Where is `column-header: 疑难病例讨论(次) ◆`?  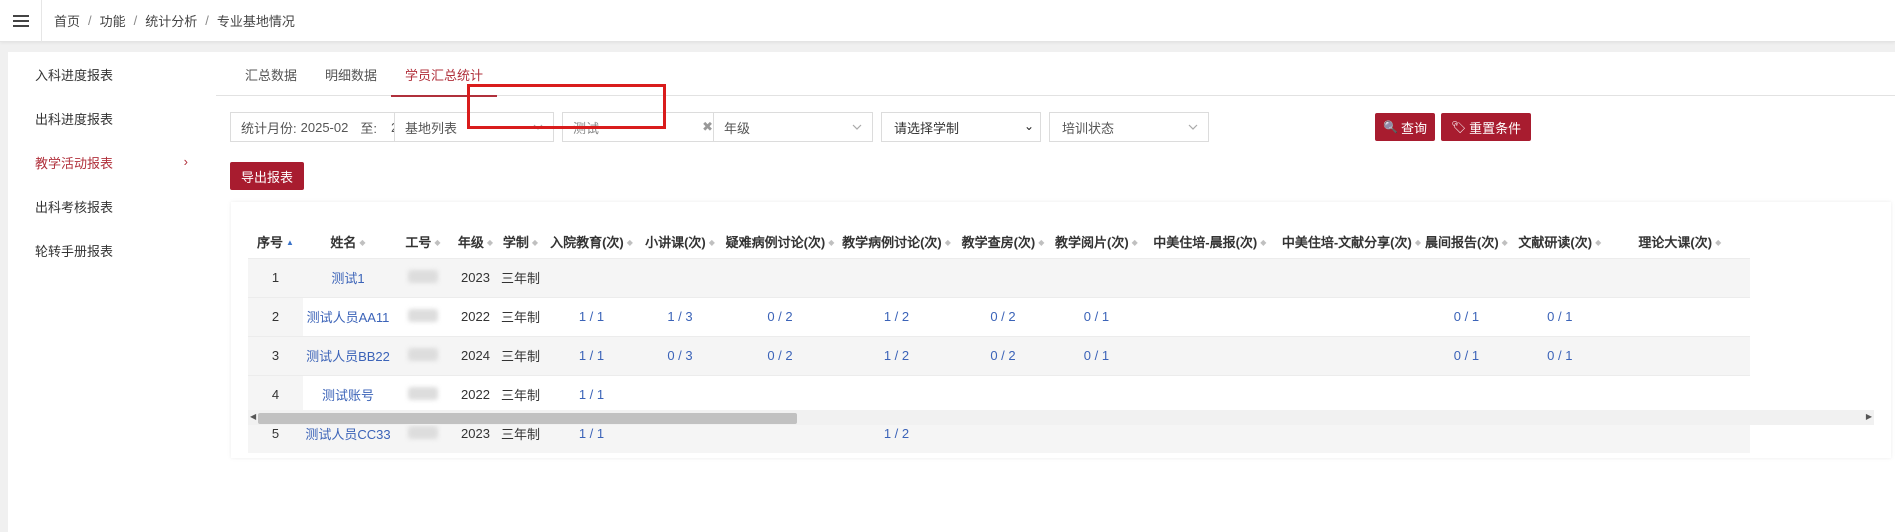 column-header: 疑难病例讨论(次) ◆ is located at coordinates (780, 241).